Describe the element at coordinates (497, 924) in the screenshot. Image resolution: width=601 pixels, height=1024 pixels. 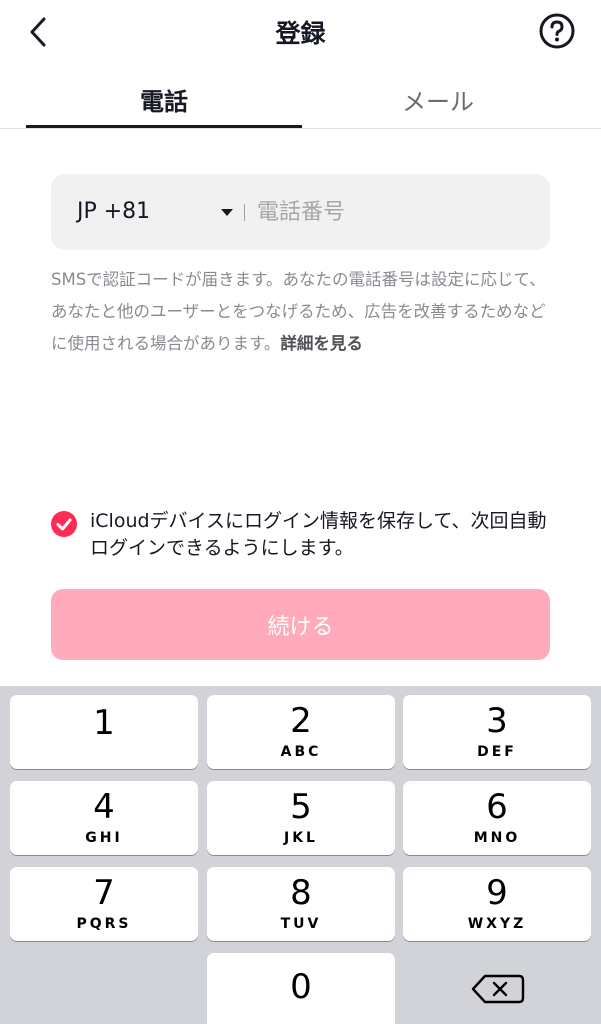
I see `key-letters: WXYZ` at that location.